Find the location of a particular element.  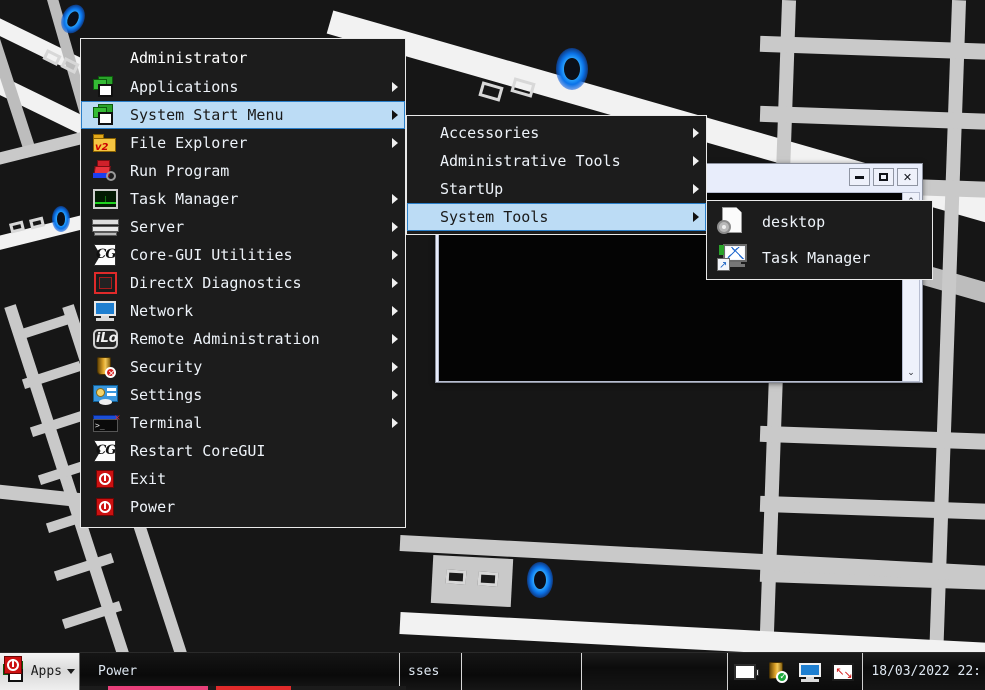

maximize-button is located at coordinates (883, 177).